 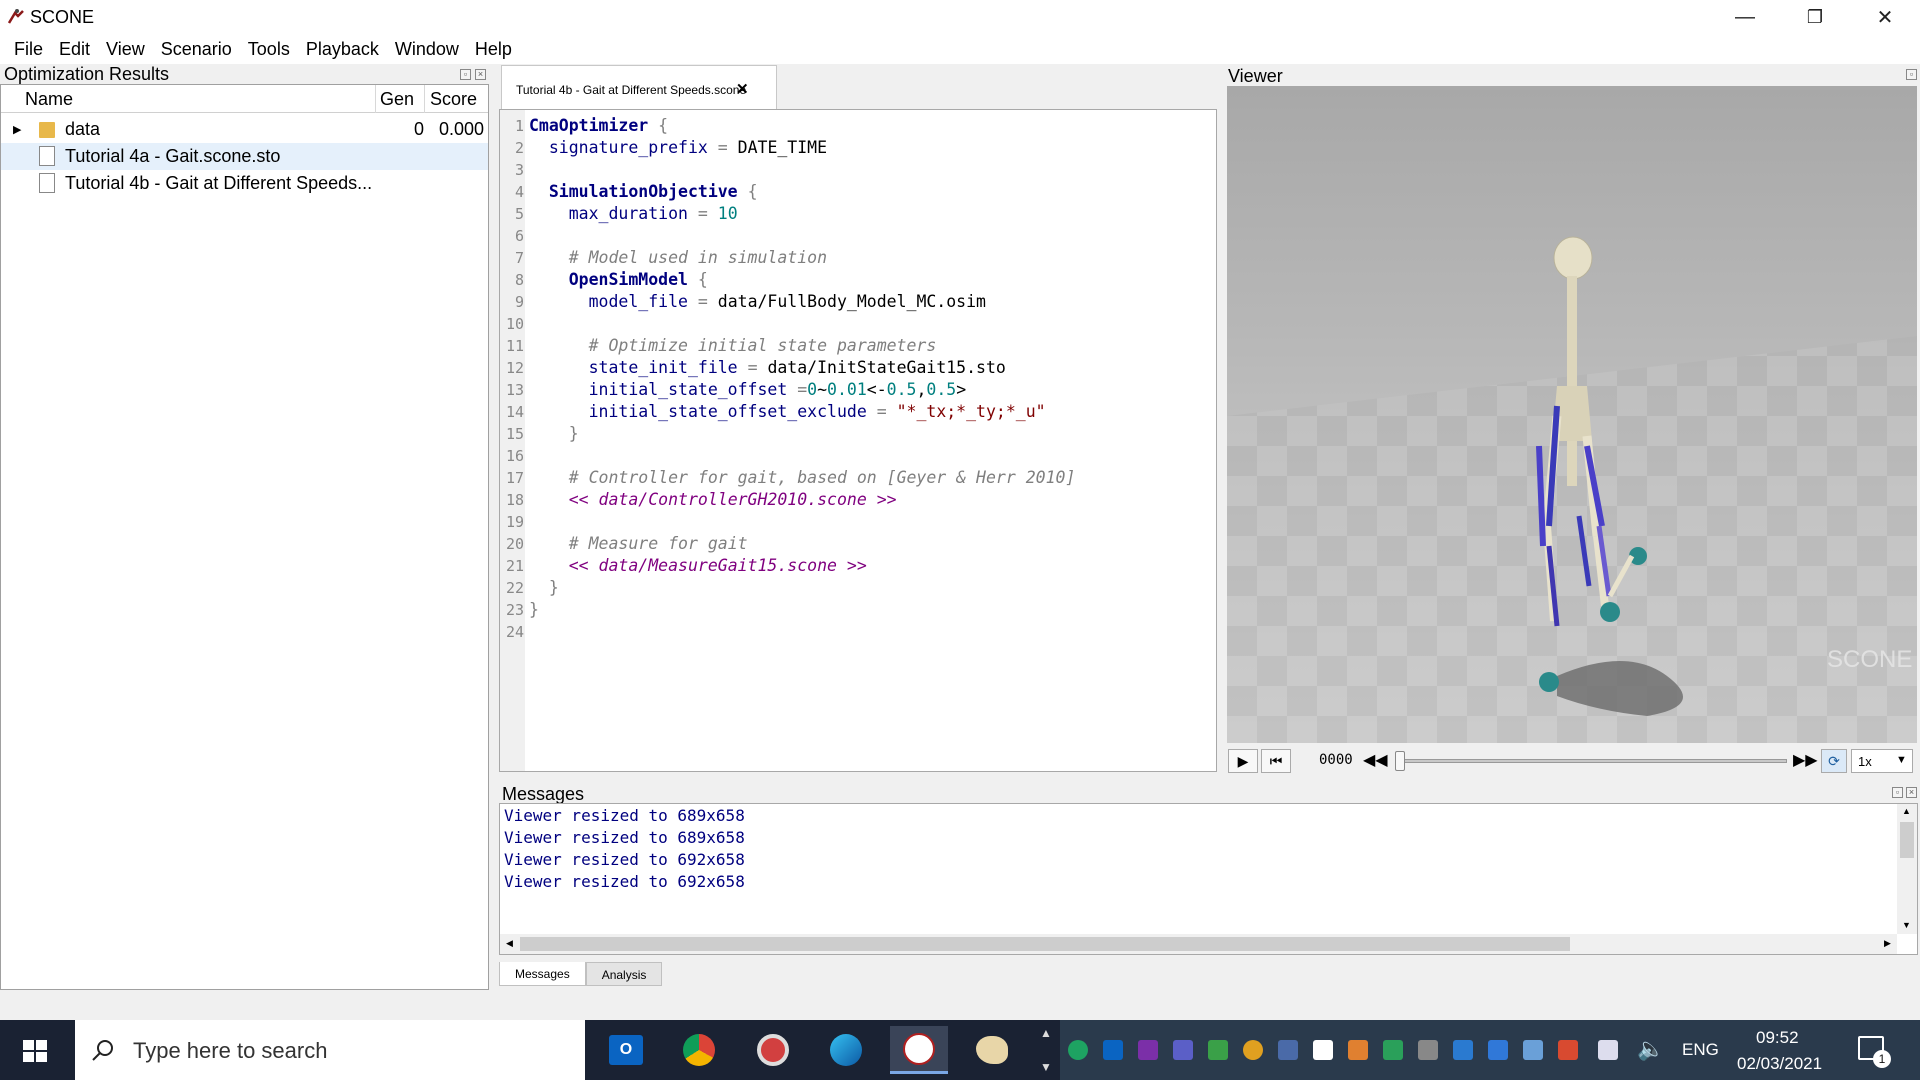 I want to click on menu-view: View, so click(x=125, y=49).